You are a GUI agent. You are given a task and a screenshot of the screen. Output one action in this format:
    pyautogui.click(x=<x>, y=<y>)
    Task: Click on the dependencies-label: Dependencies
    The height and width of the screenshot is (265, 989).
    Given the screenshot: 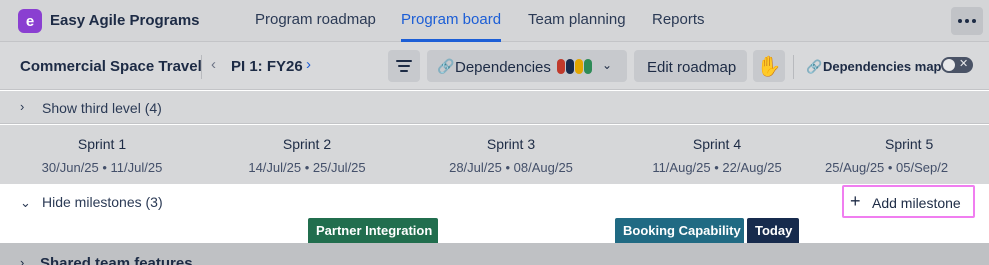 What is the action you would take?
    pyautogui.click(x=503, y=67)
    